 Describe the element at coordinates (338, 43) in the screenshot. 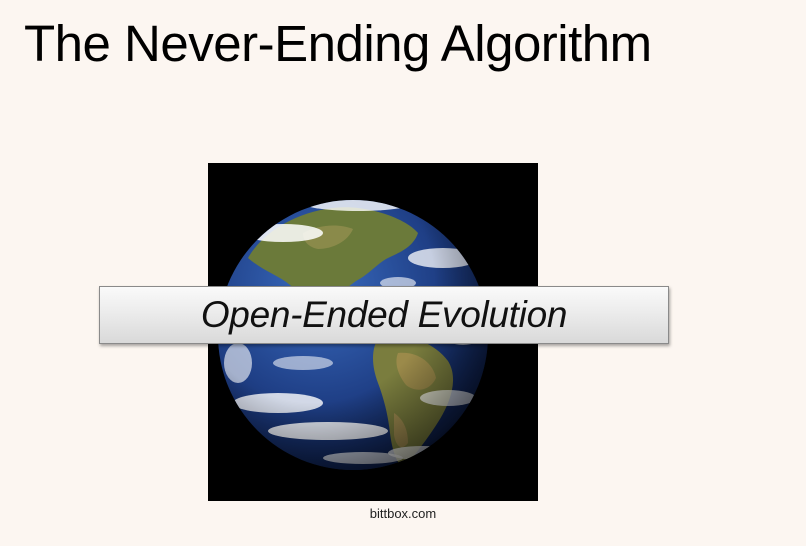

I see `slide-title: The Never-Ending Algorithm` at that location.